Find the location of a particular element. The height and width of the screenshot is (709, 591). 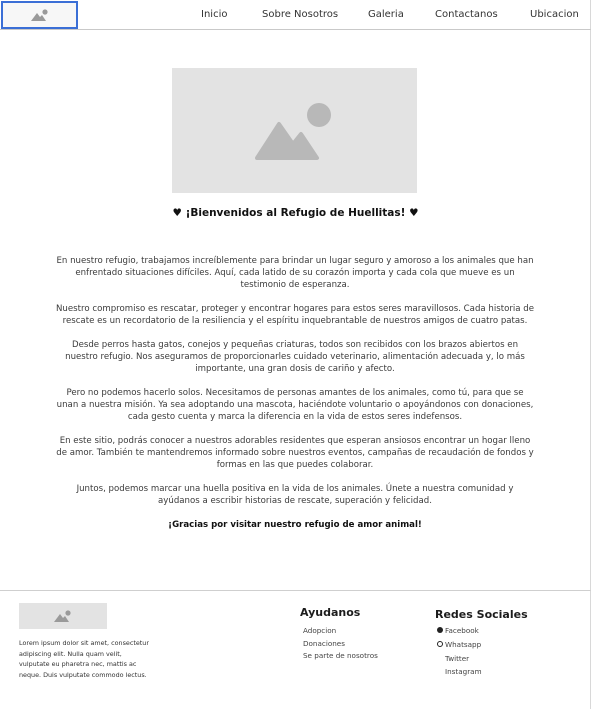

social-label-whatsapp: Whatsapp is located at coordinates (463, 644).